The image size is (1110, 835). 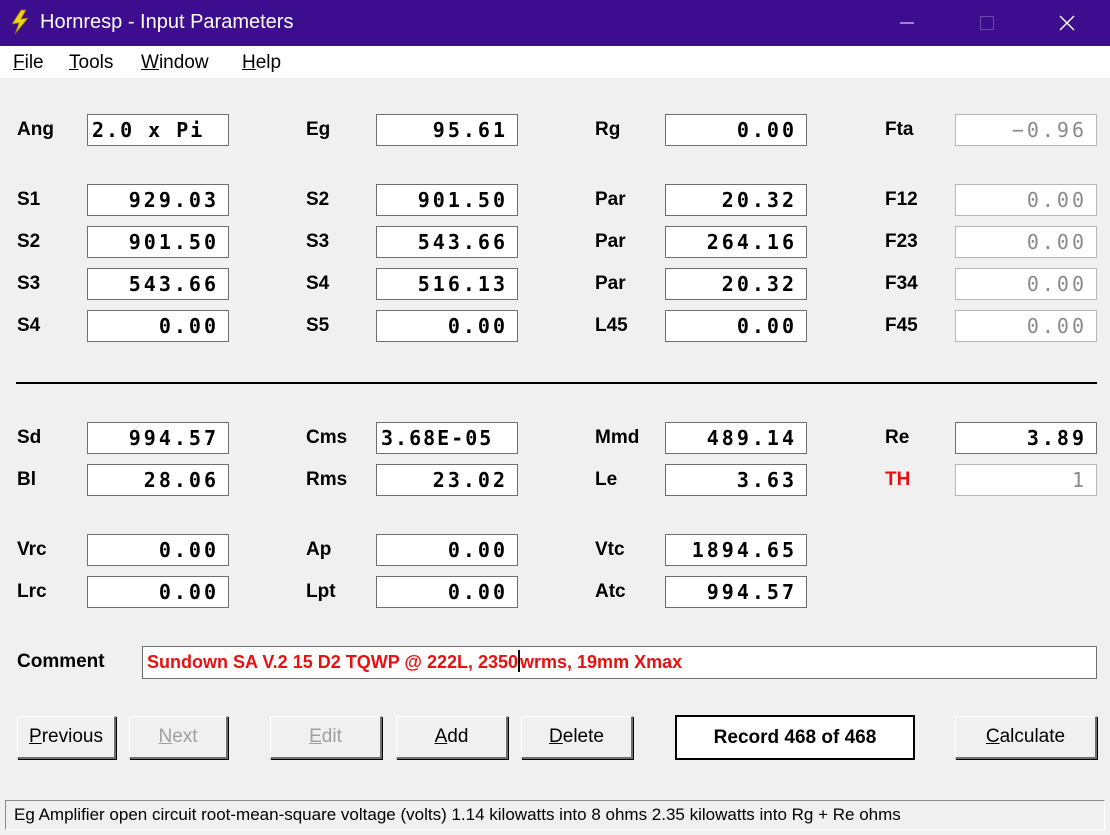 I want to click on re-field: 3.89, so click(x=1026, y=438).